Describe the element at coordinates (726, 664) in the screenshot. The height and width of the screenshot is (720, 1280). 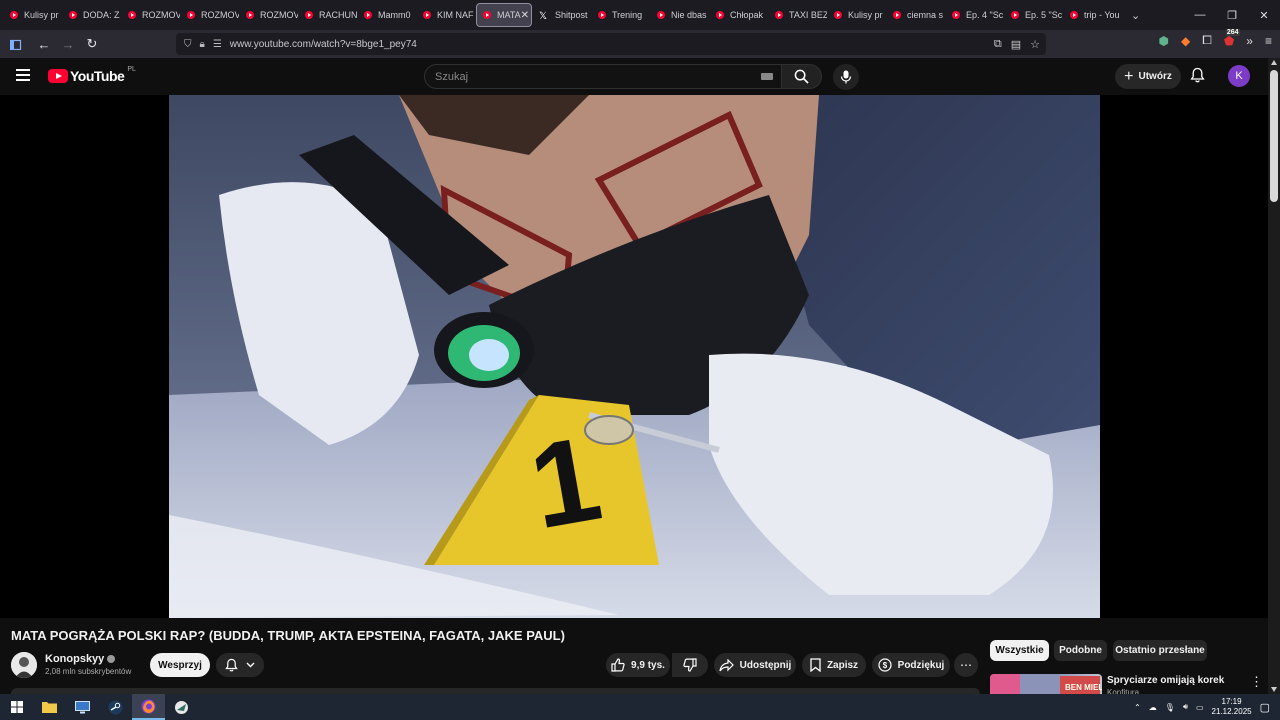
I see `share-icon` at that location.